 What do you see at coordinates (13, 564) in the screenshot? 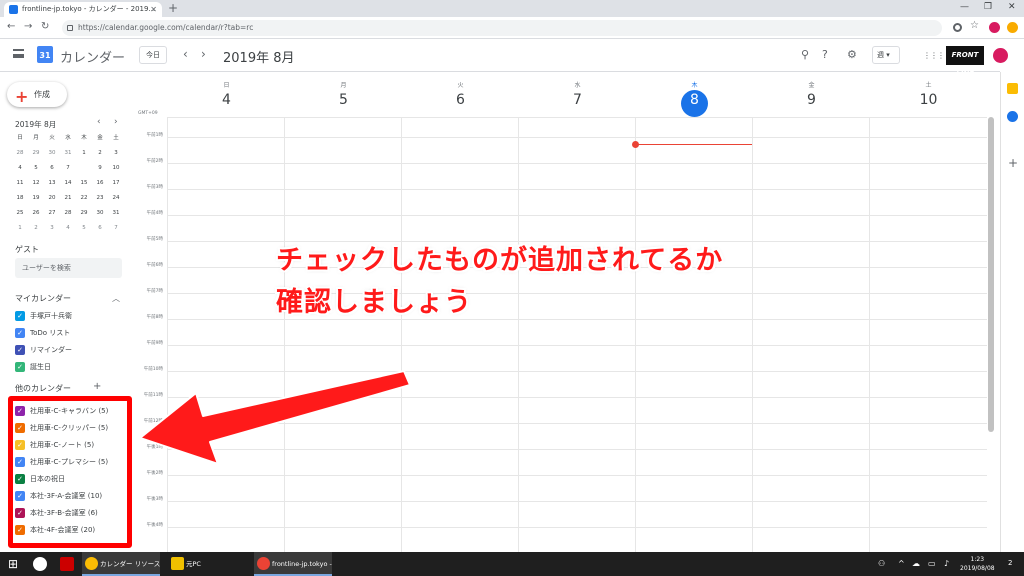
I see `windows-start-icon: ⊞` at bounding box center [13, 564].